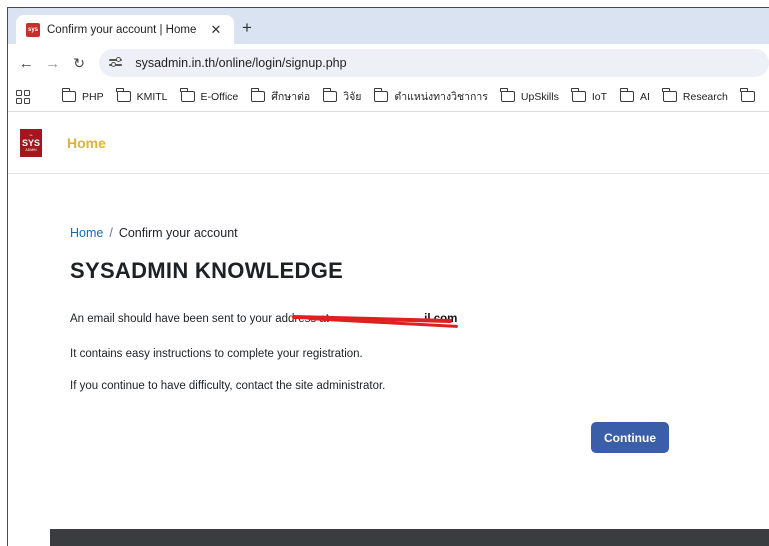 This screenshot has height=546, width=769. What do you see at coordinates (388, 26) in the screenshot?
I see `tab-strip: sys Confirm your account | Home ✕ +` at bounding box center [388, 26].